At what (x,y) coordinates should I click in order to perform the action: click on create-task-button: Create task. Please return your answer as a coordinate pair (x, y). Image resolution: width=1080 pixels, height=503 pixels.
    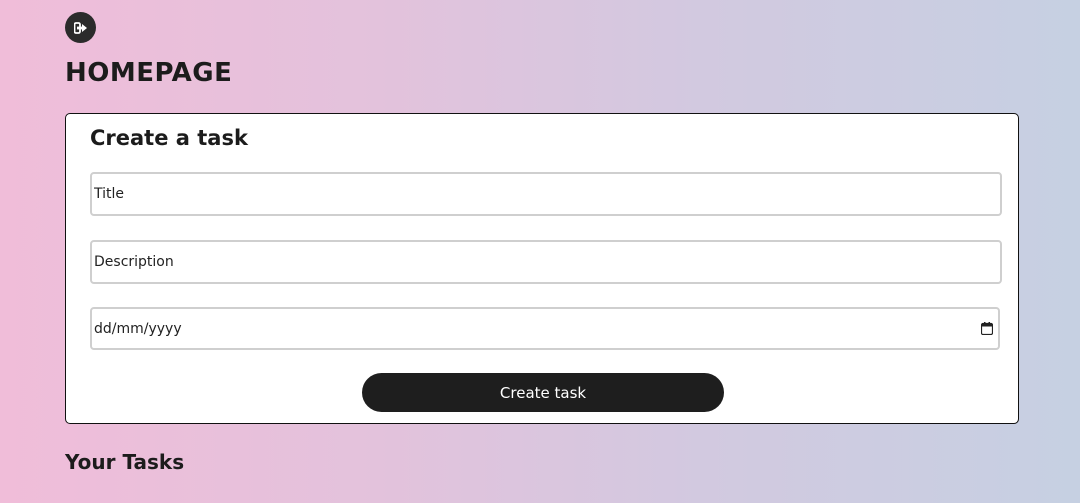
    Looking at the image, I should click on (543, 392).